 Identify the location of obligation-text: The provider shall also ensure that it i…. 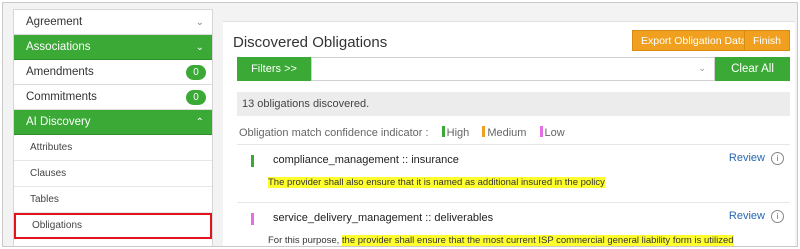
(436, 182).